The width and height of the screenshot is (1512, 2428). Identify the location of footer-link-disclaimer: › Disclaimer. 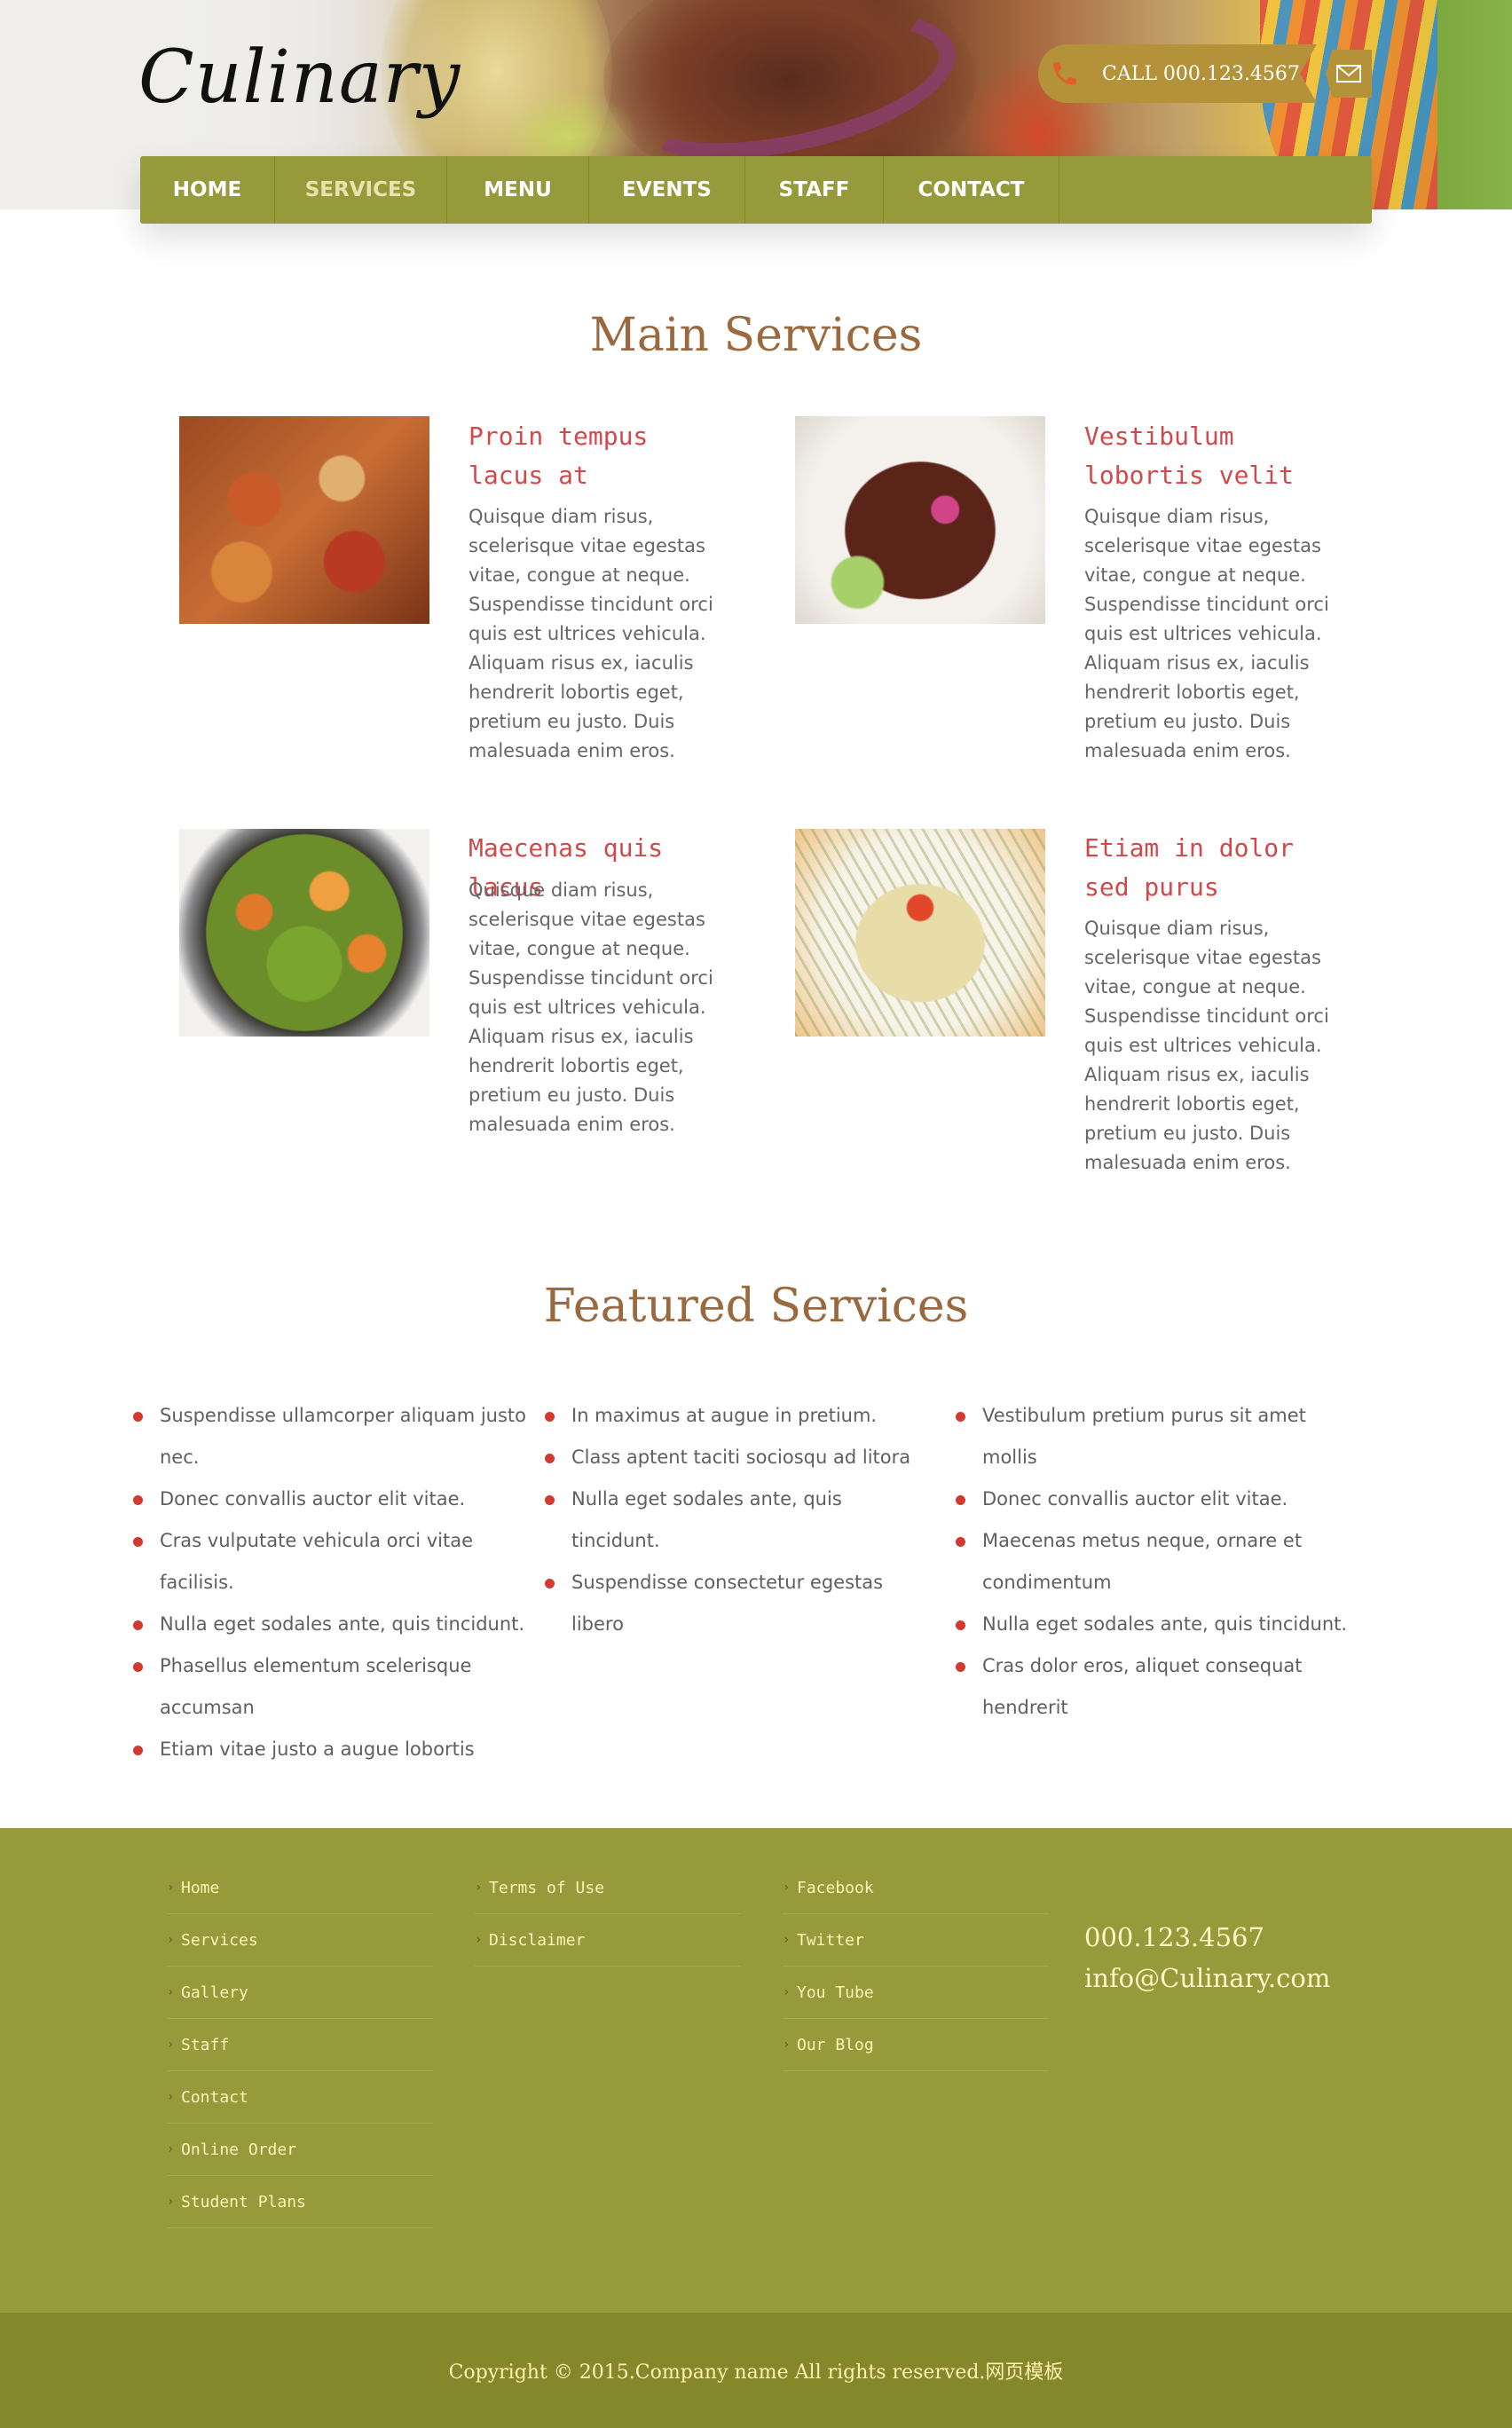
(608, 1941).